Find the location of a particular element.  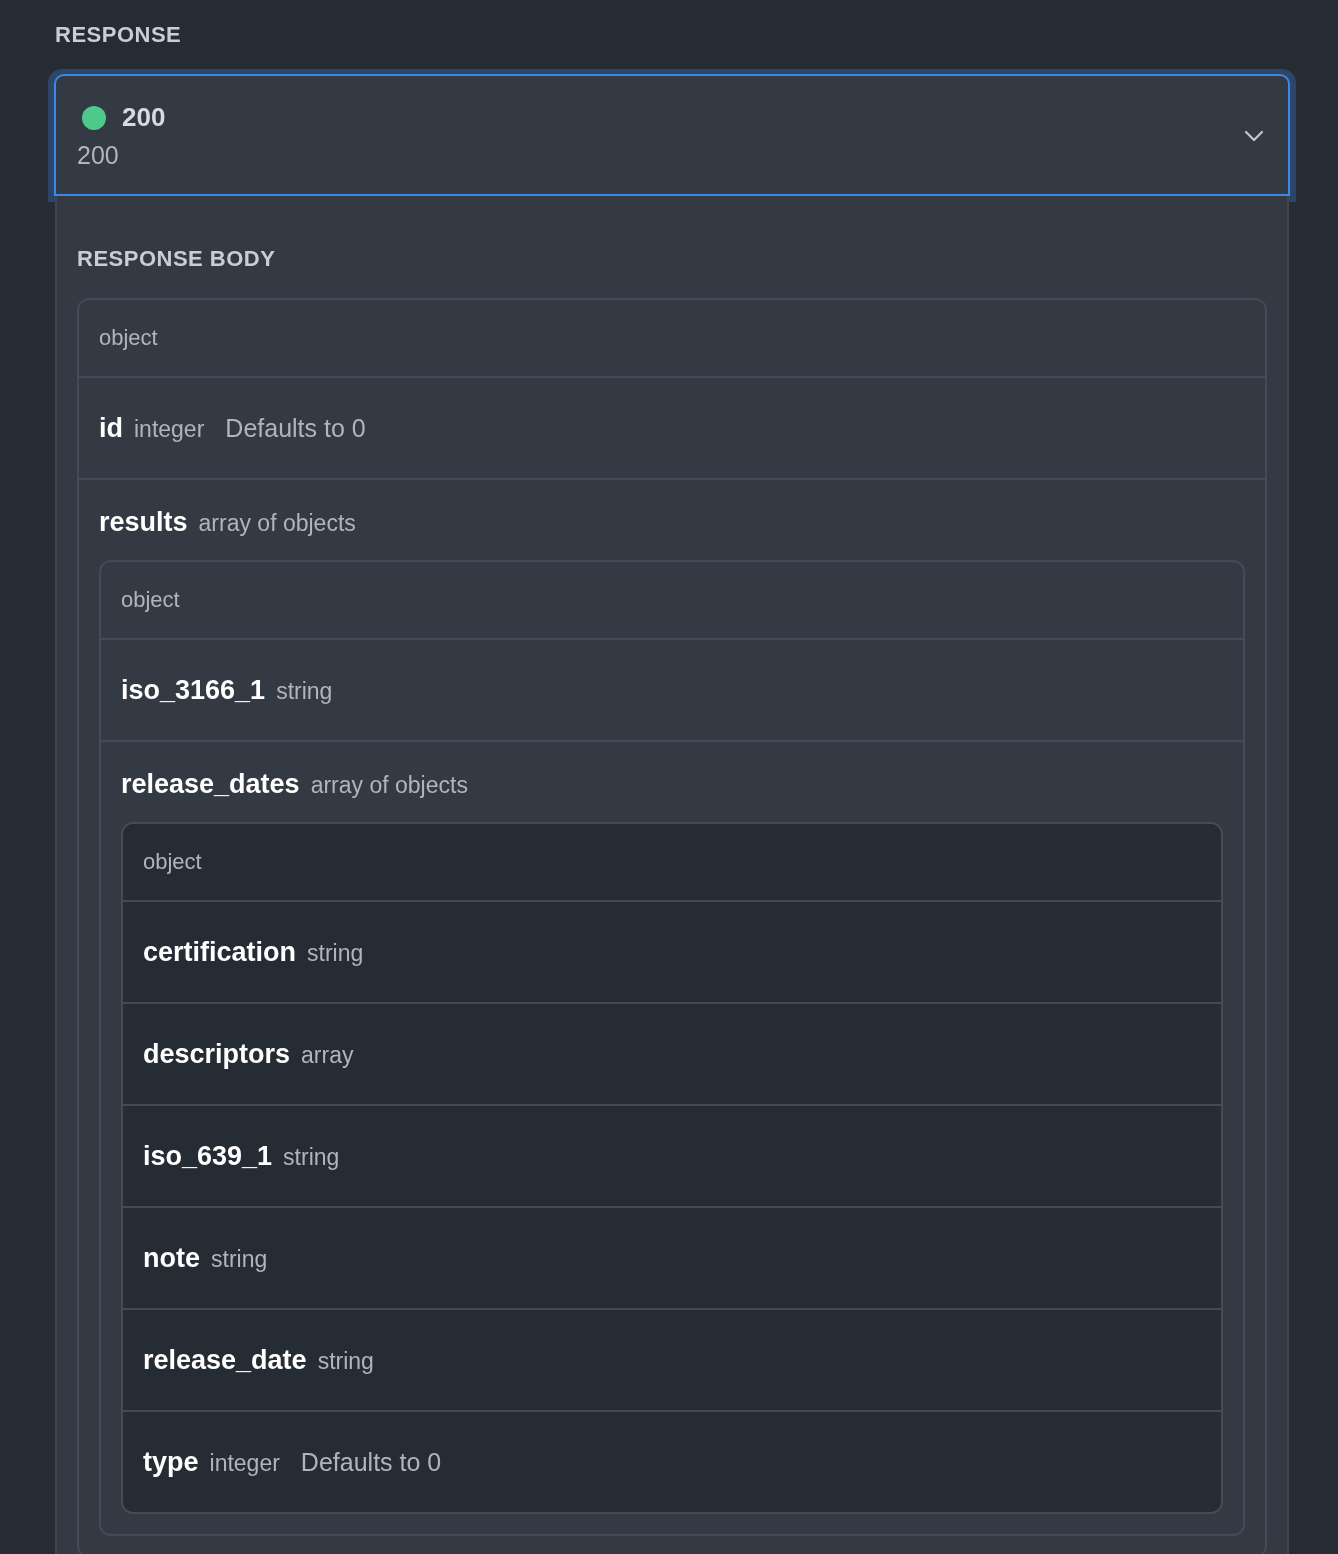

field-name: iso_3166_1 is located at coordinates (193, 690).